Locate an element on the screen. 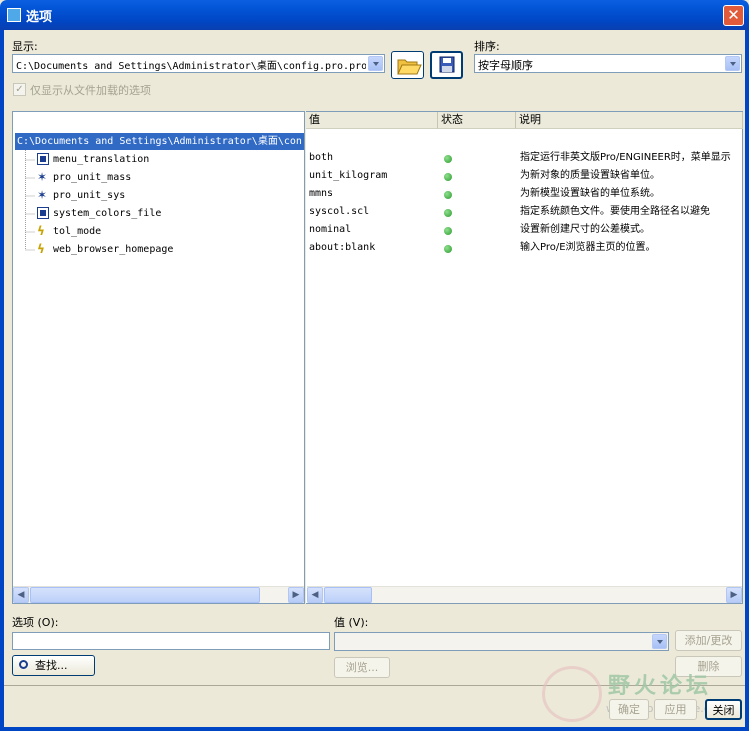 The image size is (749, 731). search-icon is located at coordinates (23, 664).